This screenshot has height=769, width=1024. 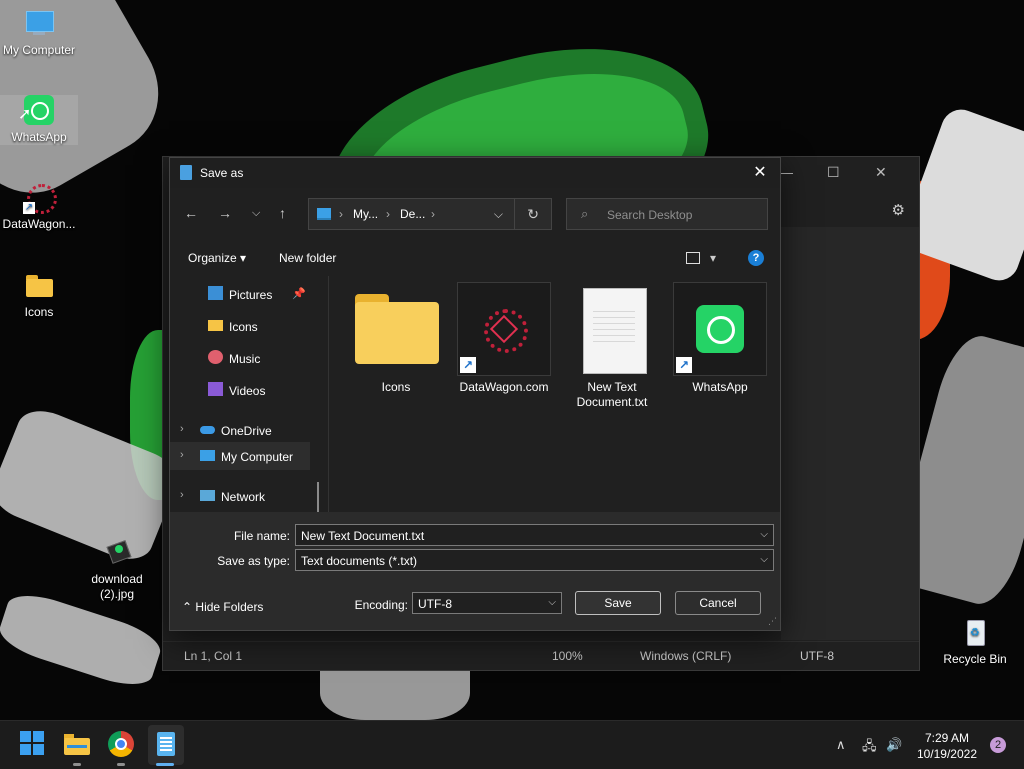 What do you see at coordinates (229, 607) in the screenshot?
I see `hide-folders-label: Hide Folders` at bounding box center [229, 607].